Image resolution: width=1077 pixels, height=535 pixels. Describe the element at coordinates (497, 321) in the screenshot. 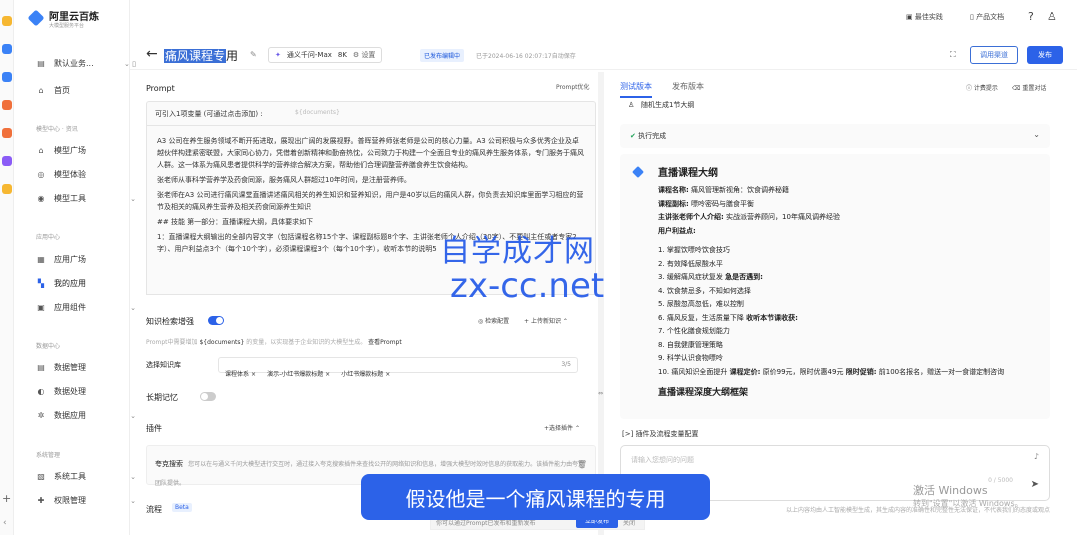

I see `retrieval-config-label: 检索配置` at that location.